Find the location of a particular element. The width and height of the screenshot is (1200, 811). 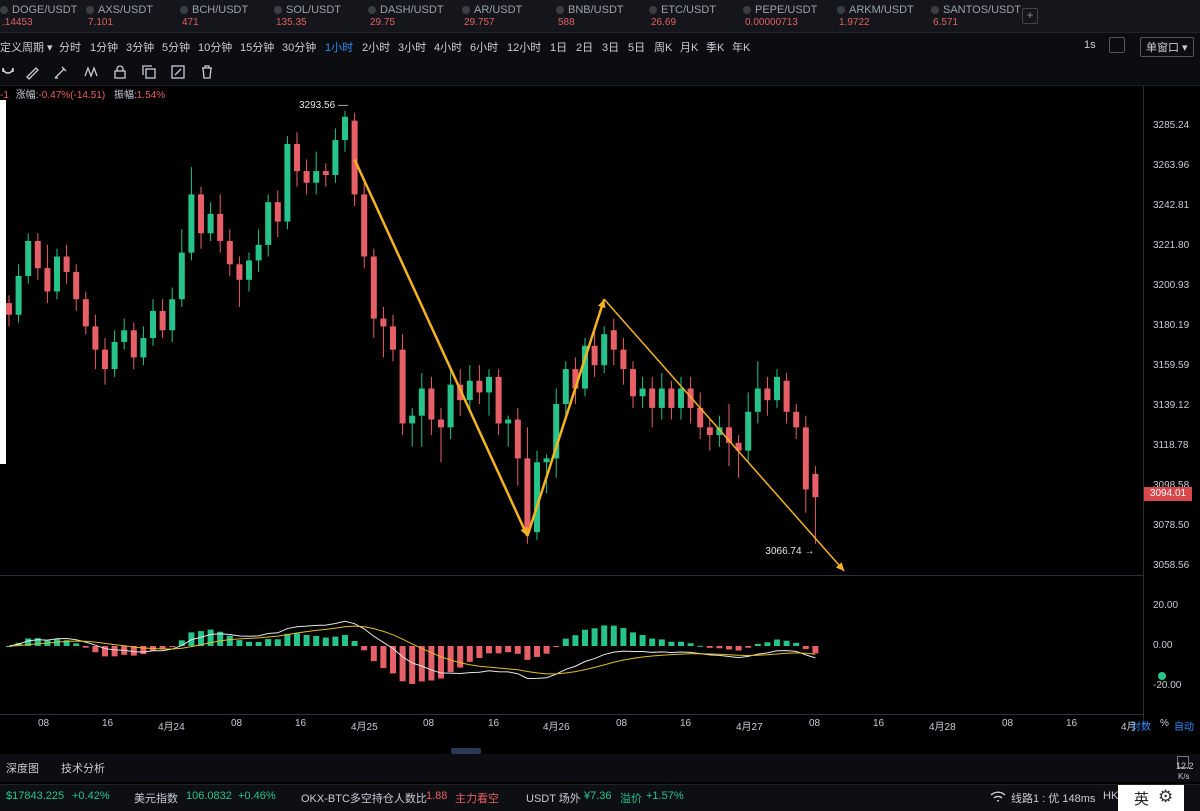

custom-period-dropdown: 定义周期 ▾ is located at coordinates (26, 47).